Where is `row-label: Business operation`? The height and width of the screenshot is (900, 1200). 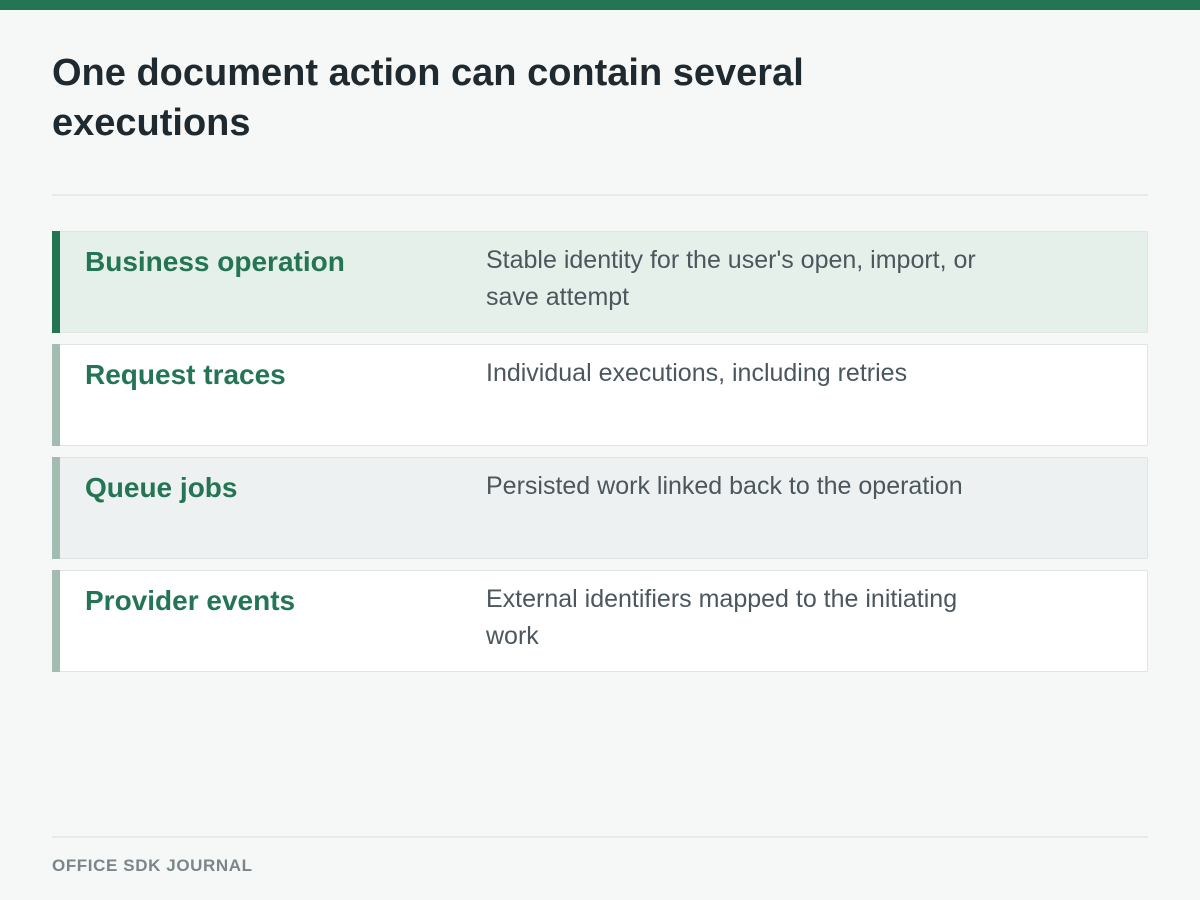 row-label: Business operation is located at coordinates (215, 261).